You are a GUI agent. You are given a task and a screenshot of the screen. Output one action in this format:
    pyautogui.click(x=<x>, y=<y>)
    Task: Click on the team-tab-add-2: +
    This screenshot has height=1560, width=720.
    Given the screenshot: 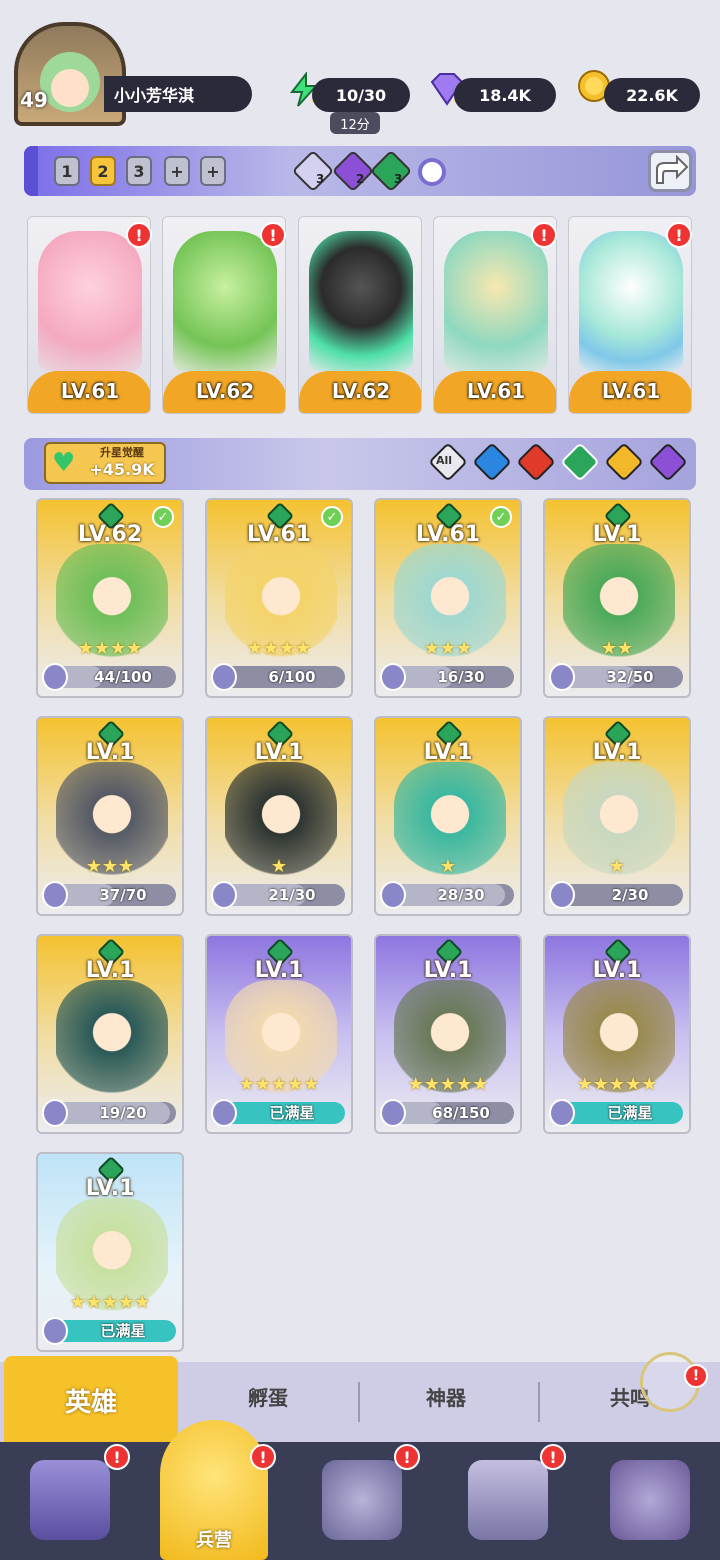 What is the action you would take?
    pyautogui.click(x=213, y=171)
    